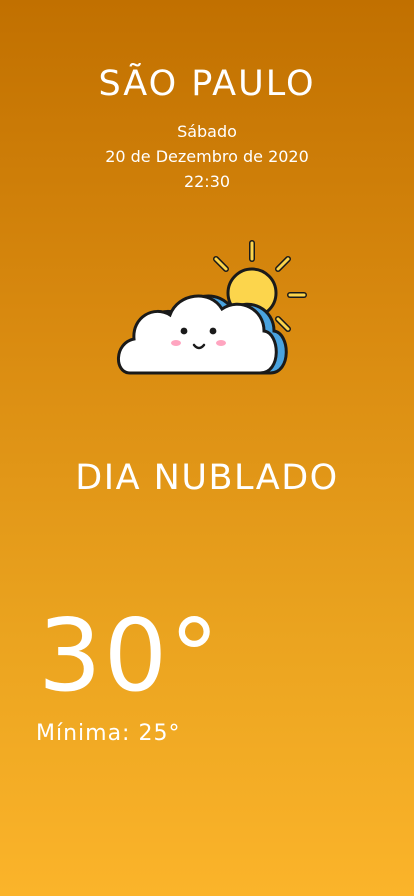 Image resolution: width=414 pixels, height=896 pixels. I want to click on current-temperature: 30°, so click(130, 655).